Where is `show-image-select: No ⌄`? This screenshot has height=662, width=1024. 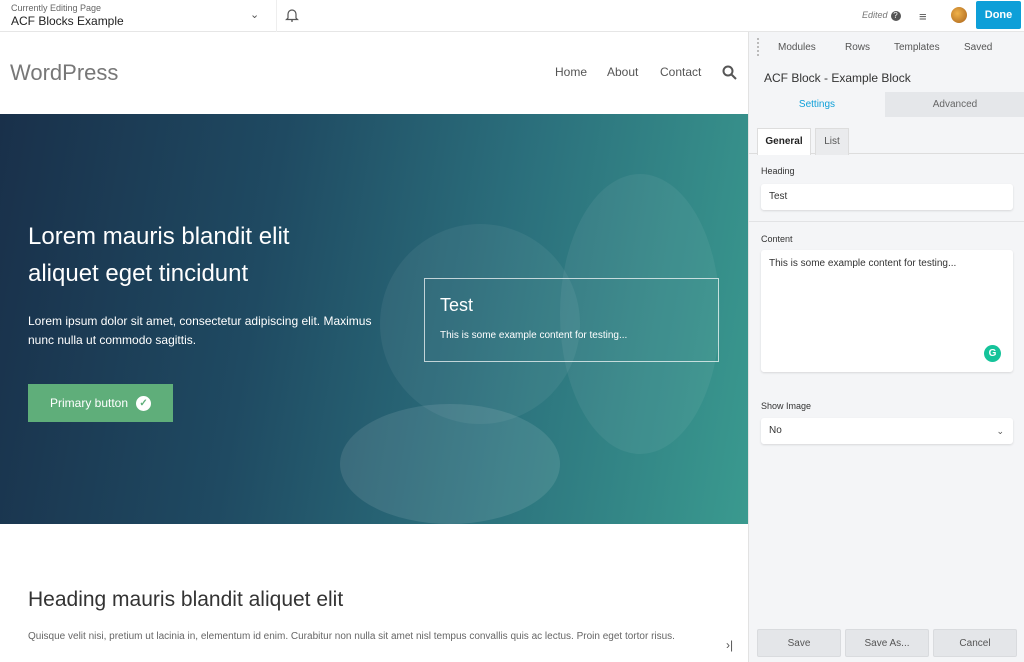 show-image-select: No ⌄ is located at coordinates (887, 431).